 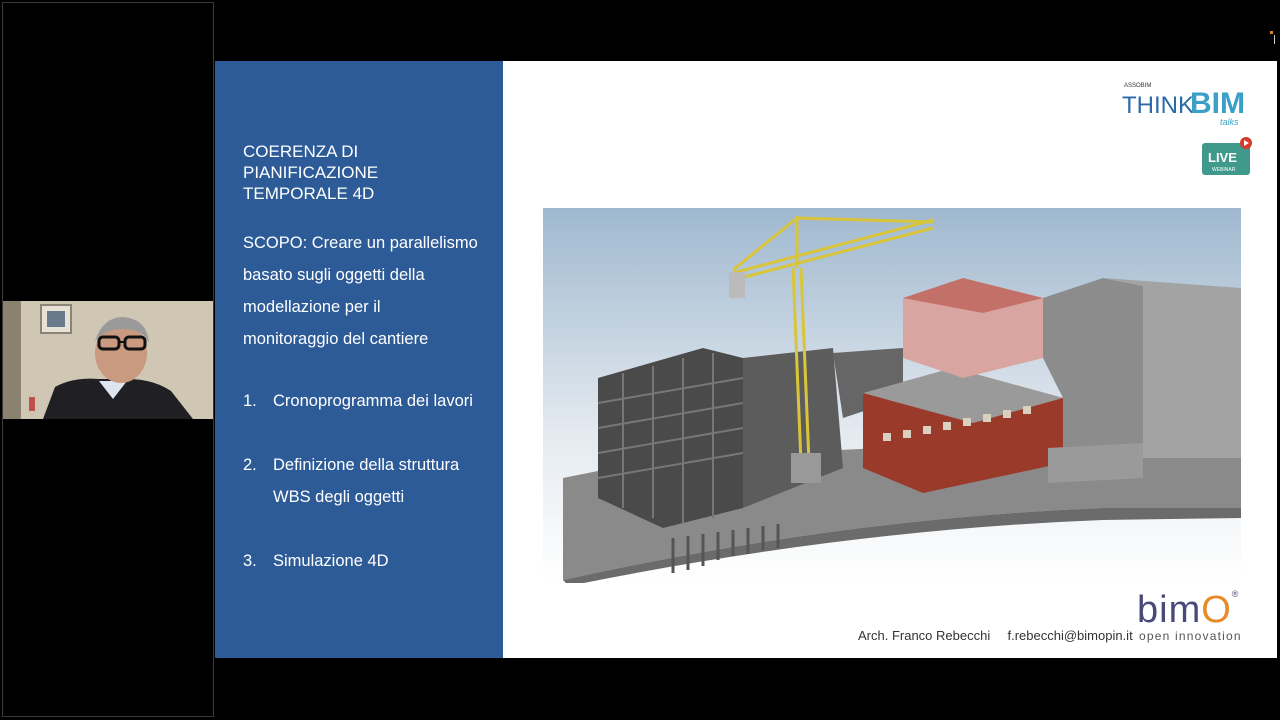 I want to click on slide-title-line: PIANIFICAZIONE, so click(x=311, y=172).